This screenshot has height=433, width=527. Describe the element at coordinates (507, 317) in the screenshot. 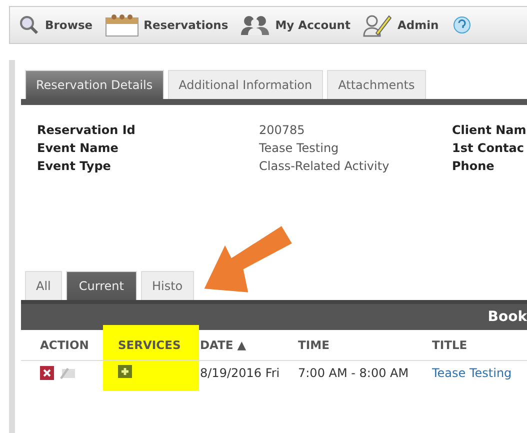

I see `table-title: Book` at that location.